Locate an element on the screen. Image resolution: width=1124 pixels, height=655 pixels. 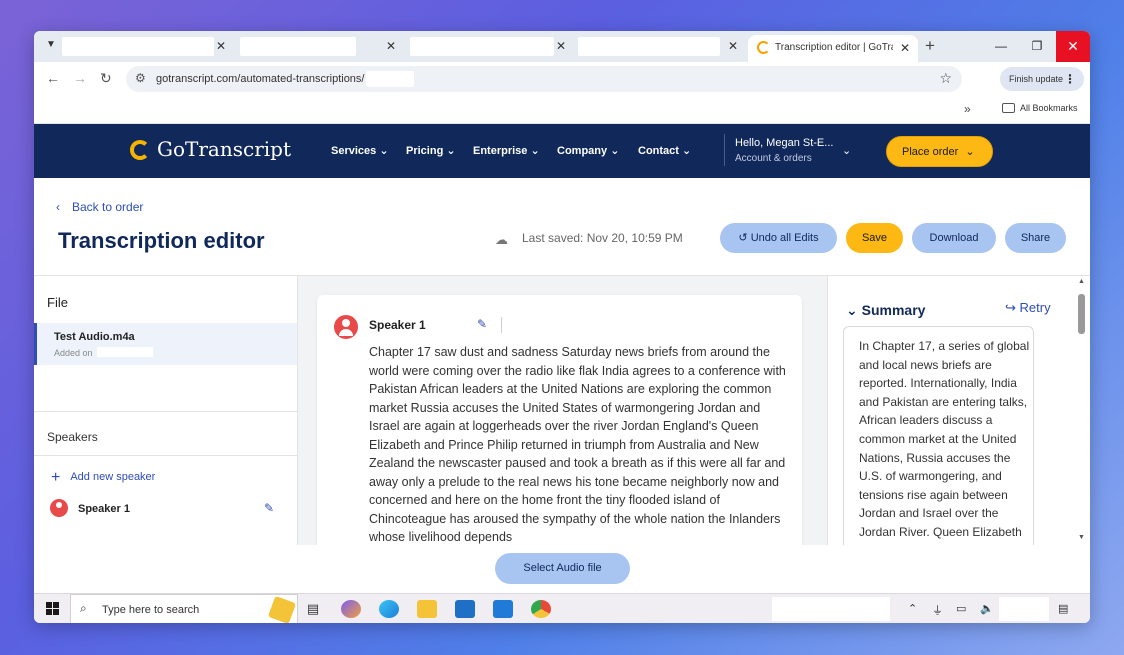
nav-services: Services ⌄ is located at coordinates (360, 150).